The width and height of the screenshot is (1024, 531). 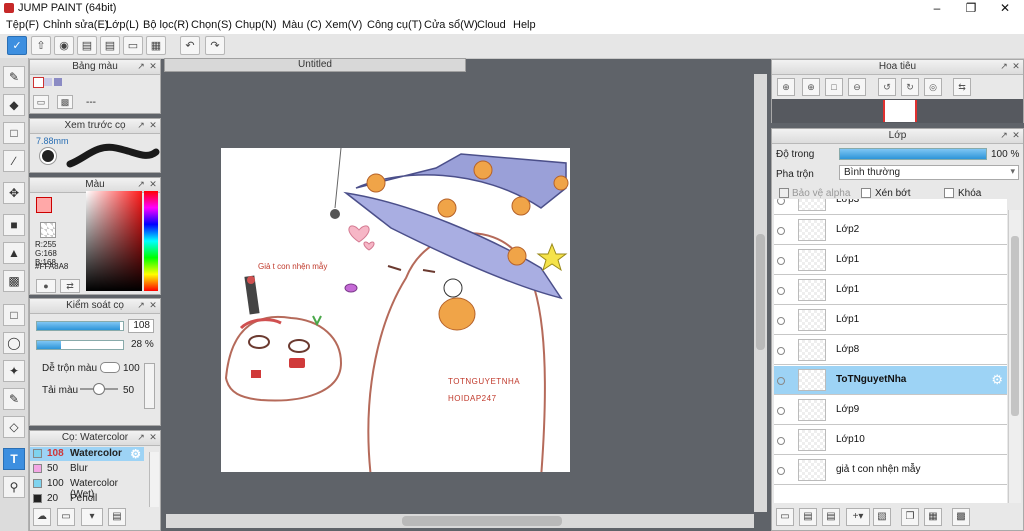 I want to click on menu-capture: Chụp(N), so click(x=256, y=25).